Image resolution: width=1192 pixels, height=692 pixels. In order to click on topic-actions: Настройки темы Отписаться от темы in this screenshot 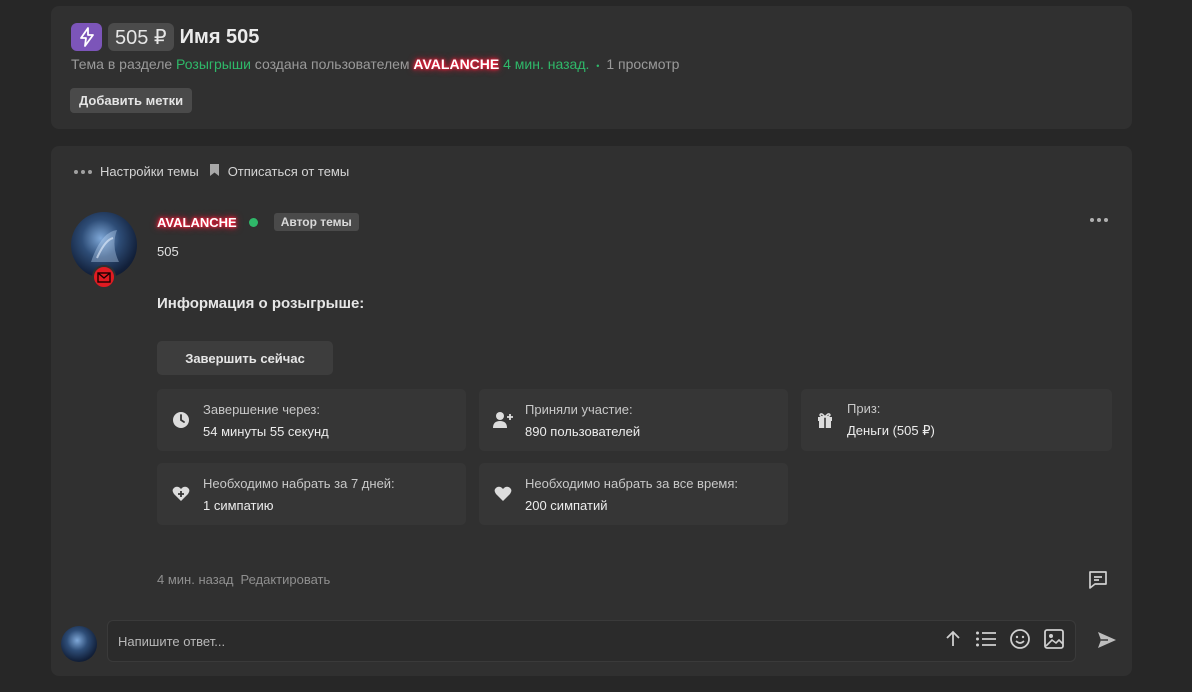, I will do `click(211, 171)`.